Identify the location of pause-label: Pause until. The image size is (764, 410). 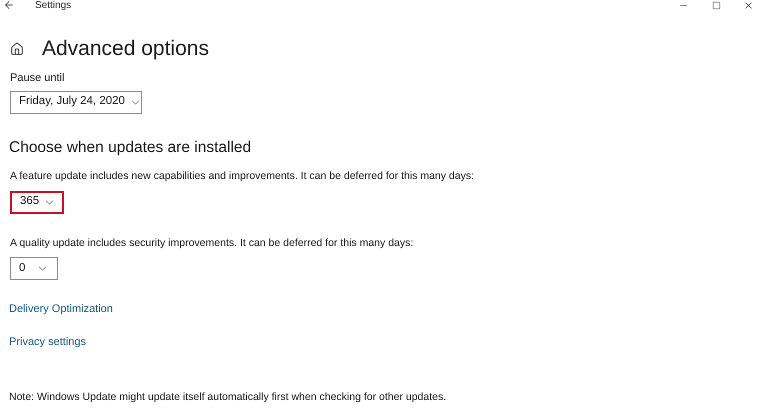
(37, 78).